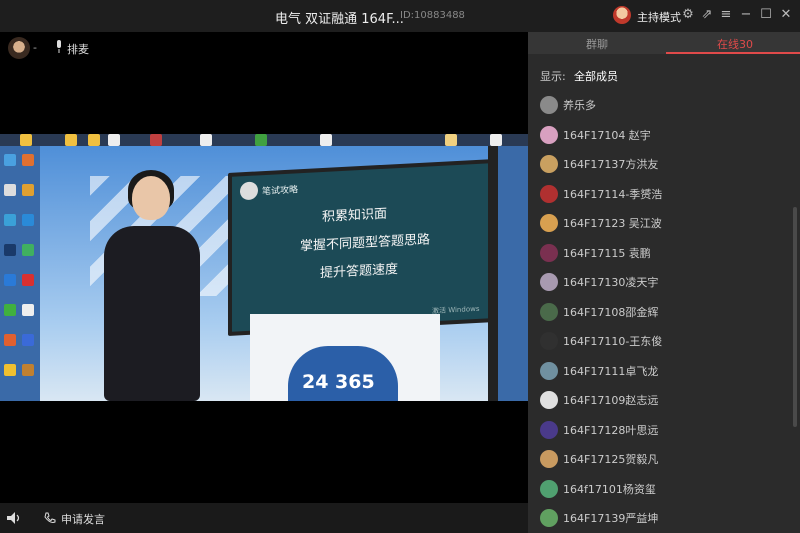 The width and height of the screenshot is (800, 533). What do you see at coordinates (611, 430) in the screenshot?
I see `member-name: 164F17128叶思远` at bounding box center [611, 430].